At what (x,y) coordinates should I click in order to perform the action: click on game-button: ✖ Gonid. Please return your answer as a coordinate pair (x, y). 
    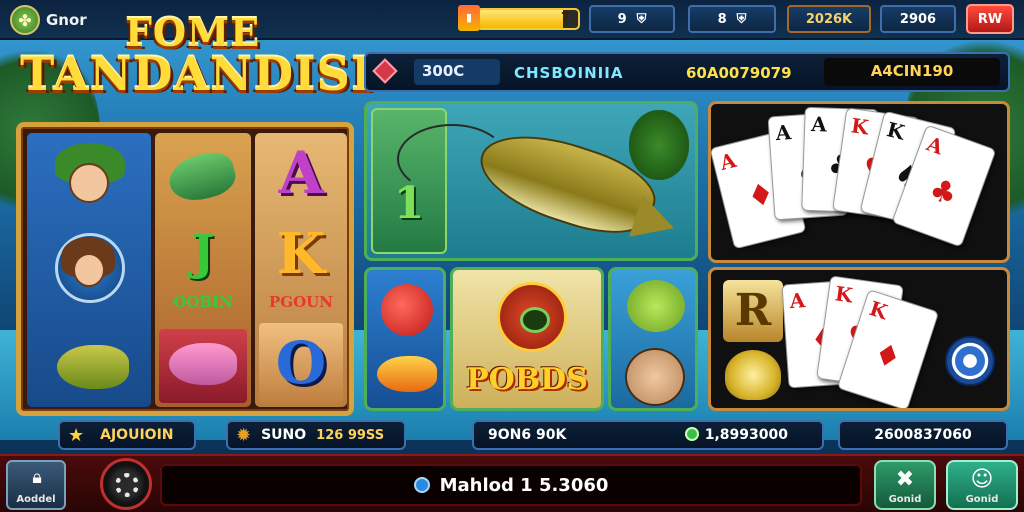
    Looking at the image, I should click on (905, 485).